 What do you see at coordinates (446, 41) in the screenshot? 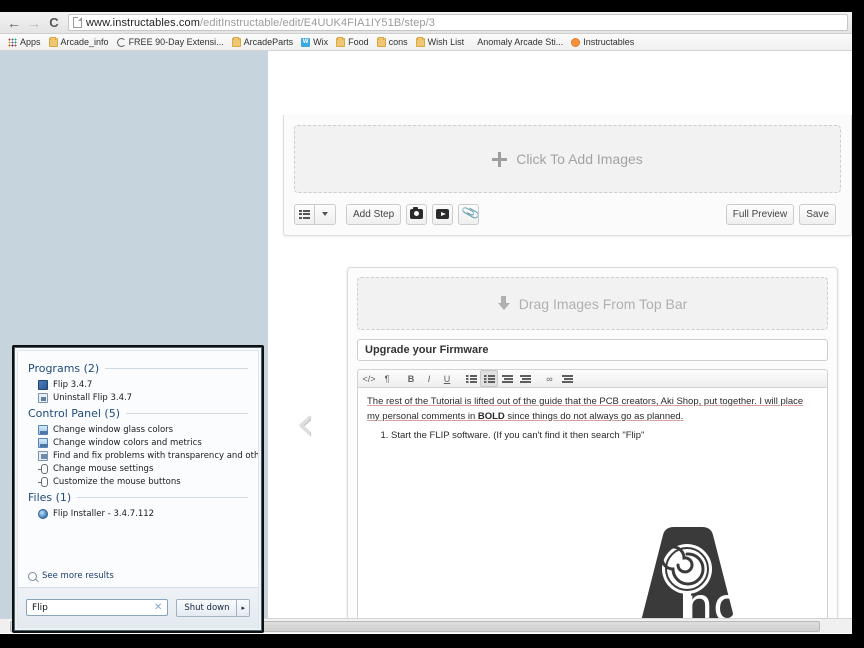
I see `bookmark-label: Wish List` at bounding box center [446, 41].